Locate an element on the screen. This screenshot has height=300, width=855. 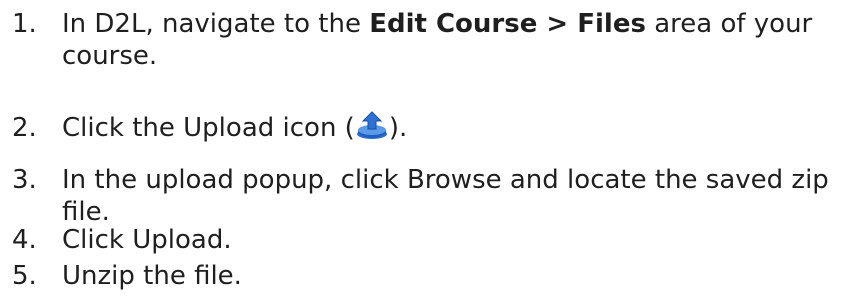
step-text: Unzip the file. is located at coordinates (152, 276).